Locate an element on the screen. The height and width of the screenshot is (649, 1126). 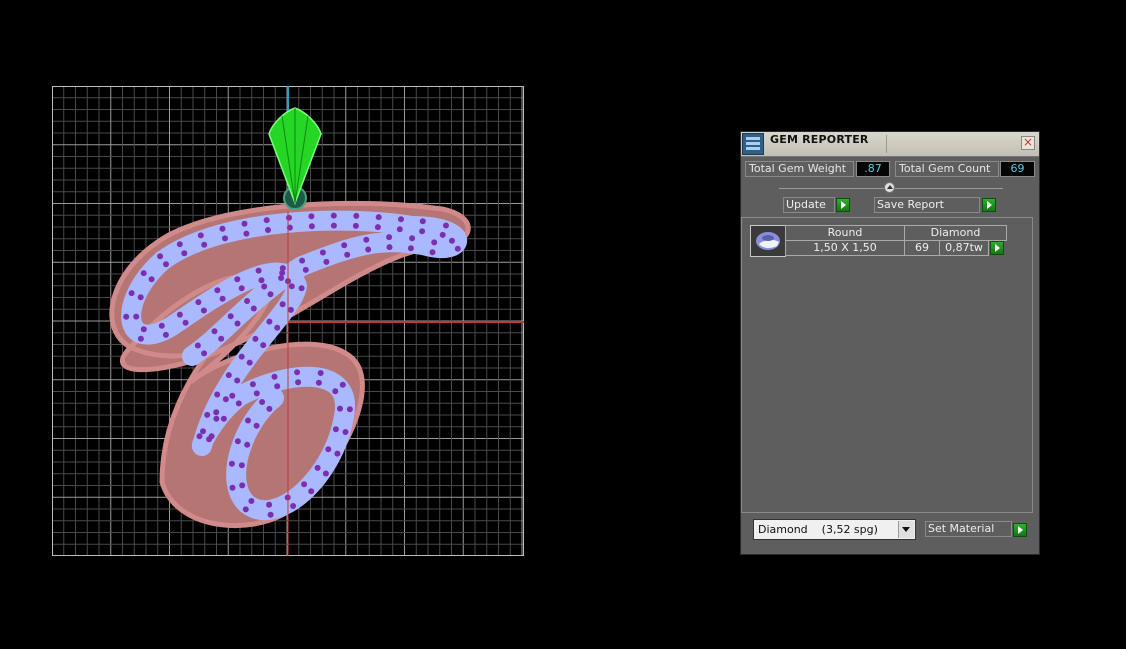
gem-size-cell: 1,50 X 1,50 is located at coordinates (845, 248).